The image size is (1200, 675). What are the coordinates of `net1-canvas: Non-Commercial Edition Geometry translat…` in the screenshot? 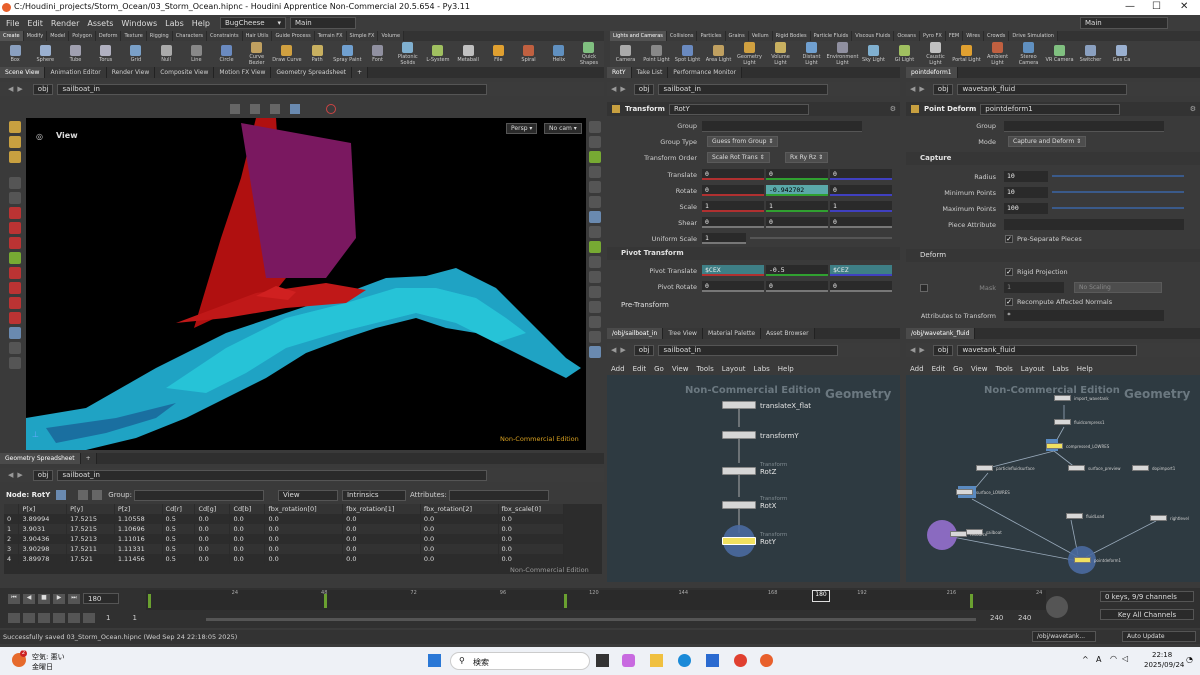 It's located at (753, 478).